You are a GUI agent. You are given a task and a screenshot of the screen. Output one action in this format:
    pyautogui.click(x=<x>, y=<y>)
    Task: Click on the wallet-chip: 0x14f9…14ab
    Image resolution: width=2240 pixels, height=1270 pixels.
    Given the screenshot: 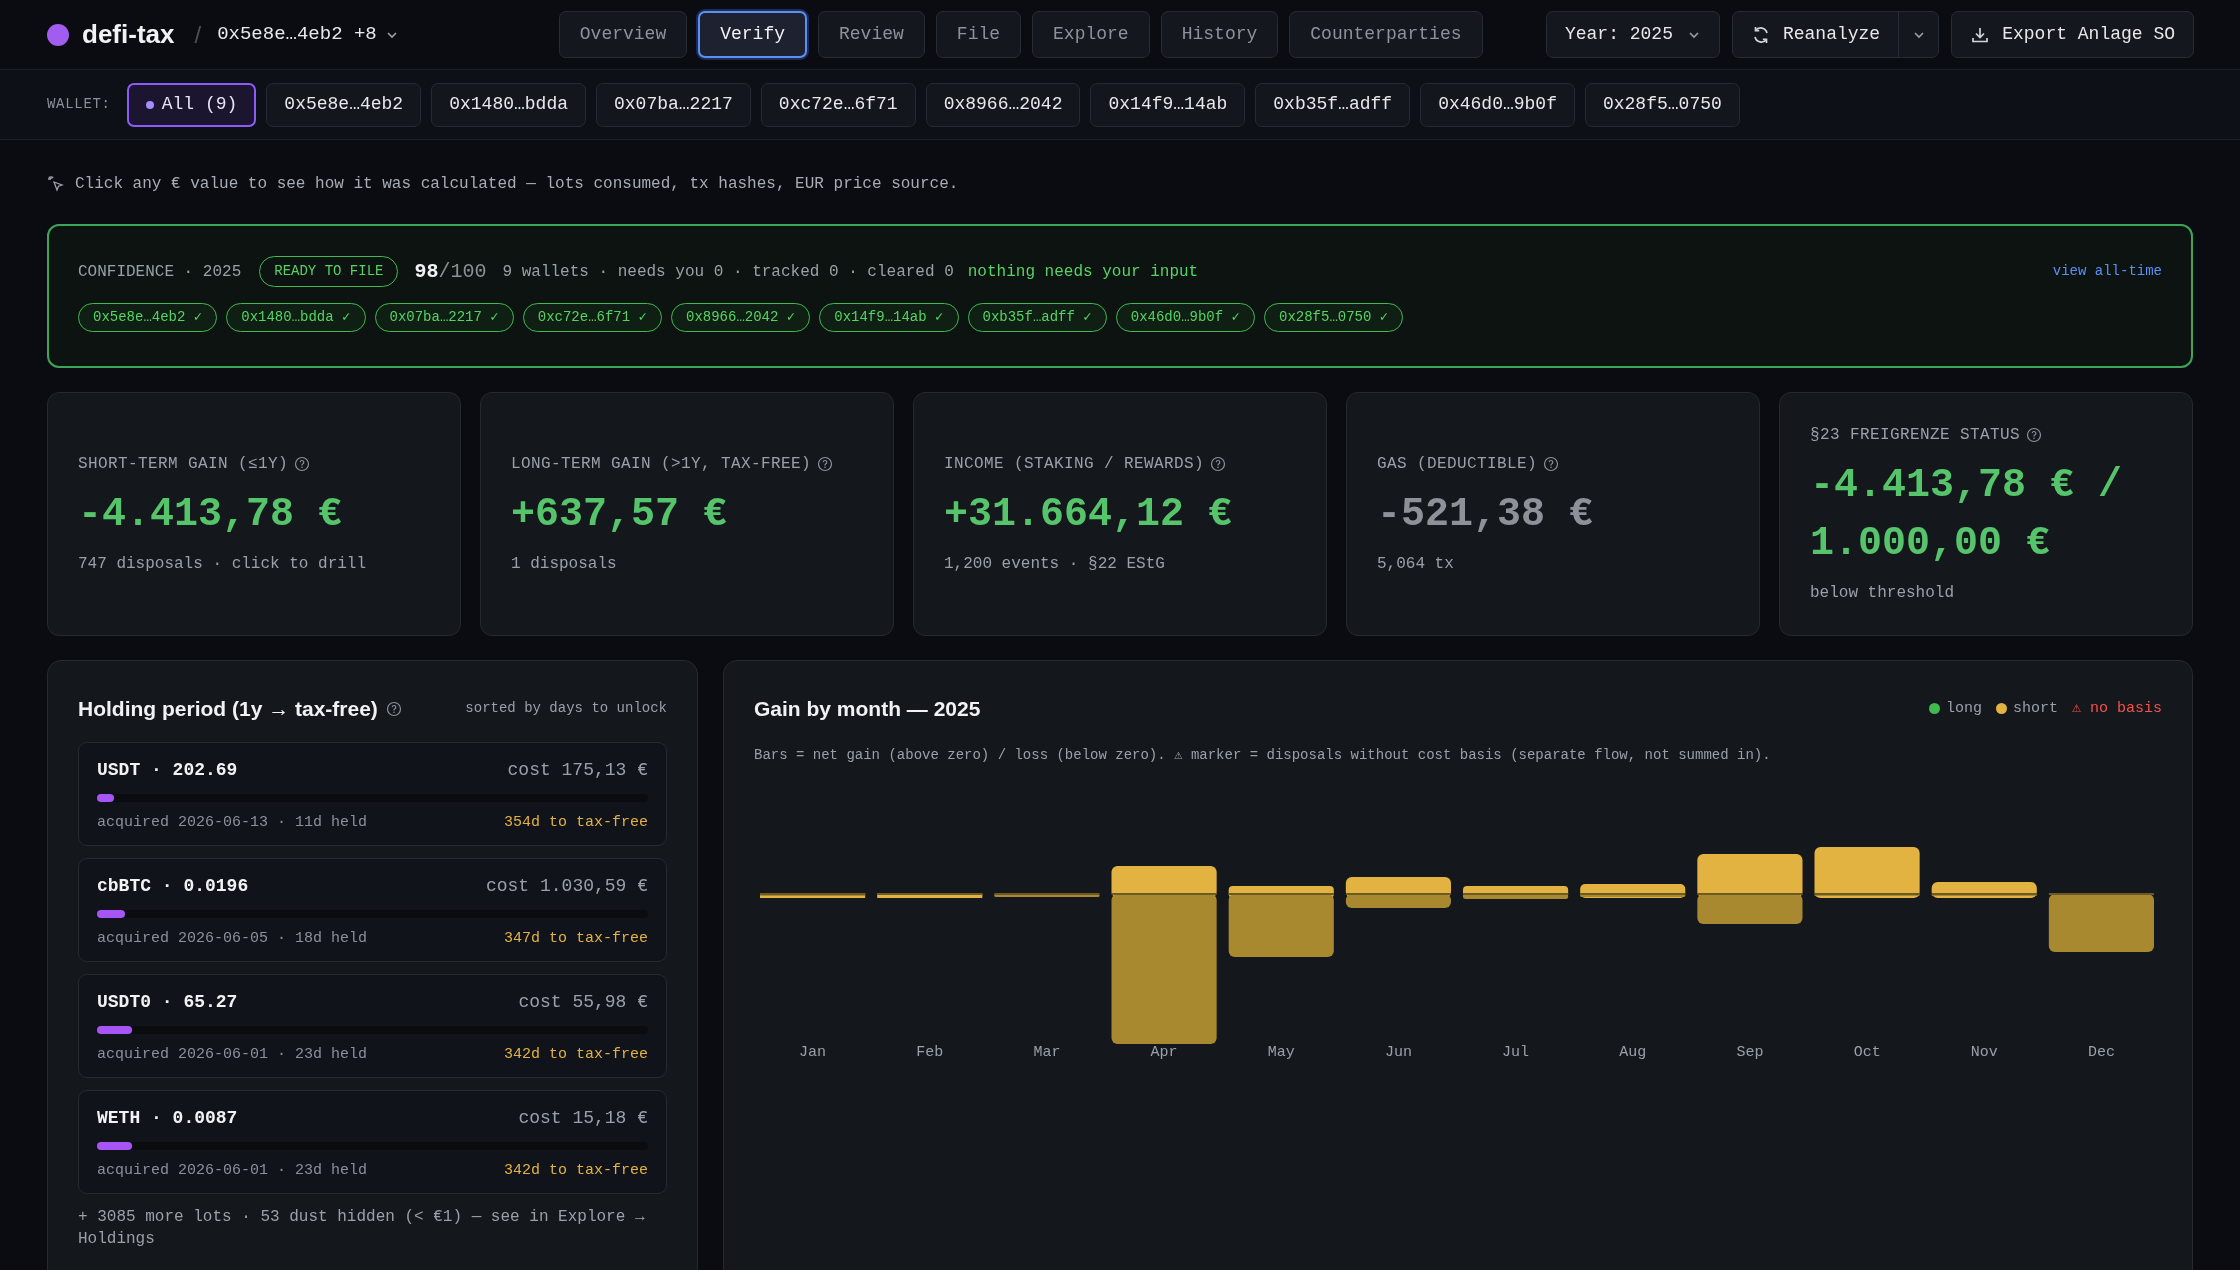 What is the action you would take?
    pyautogui.click(x=1168, y=104)
    